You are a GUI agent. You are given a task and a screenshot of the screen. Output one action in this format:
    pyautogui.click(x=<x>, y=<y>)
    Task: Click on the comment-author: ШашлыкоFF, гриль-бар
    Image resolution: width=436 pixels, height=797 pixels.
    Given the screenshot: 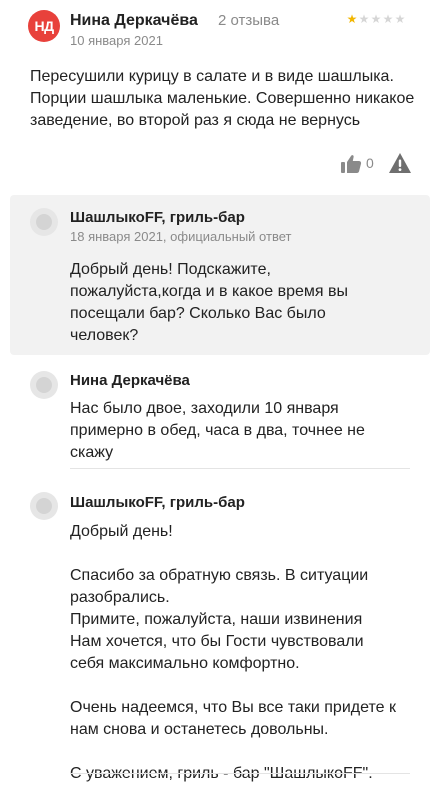 What is the action you would take?
    pyautogui.click(x=157, y=502)
    